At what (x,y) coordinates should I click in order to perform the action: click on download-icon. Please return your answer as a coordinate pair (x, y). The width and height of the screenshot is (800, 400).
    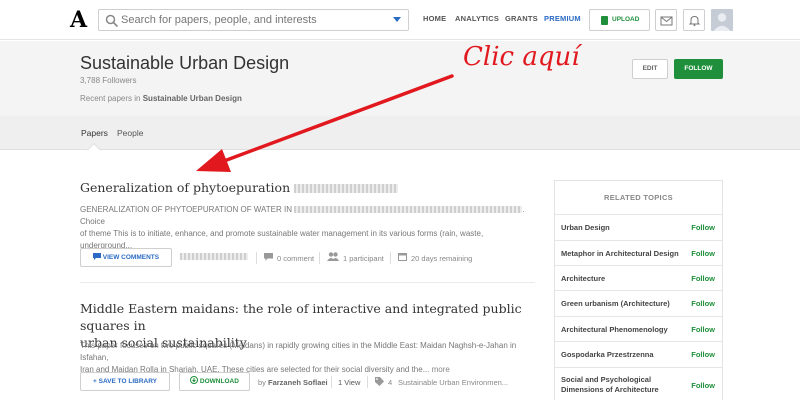
    Looking at the image, I should click on (194, 380).